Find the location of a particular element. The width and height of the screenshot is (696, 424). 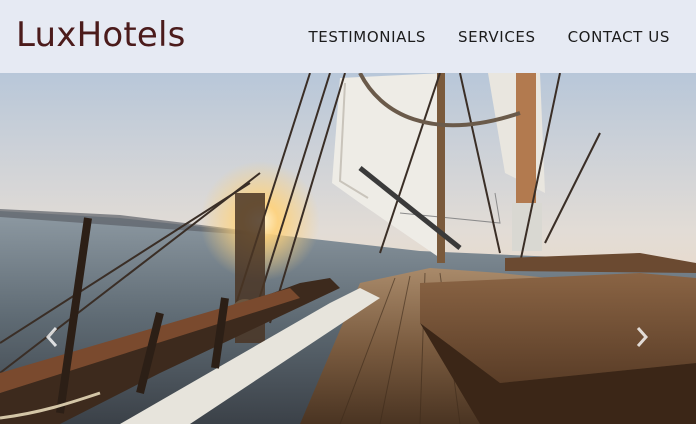

nav-link-services: SERVICES is located at coordinates (497, 37).